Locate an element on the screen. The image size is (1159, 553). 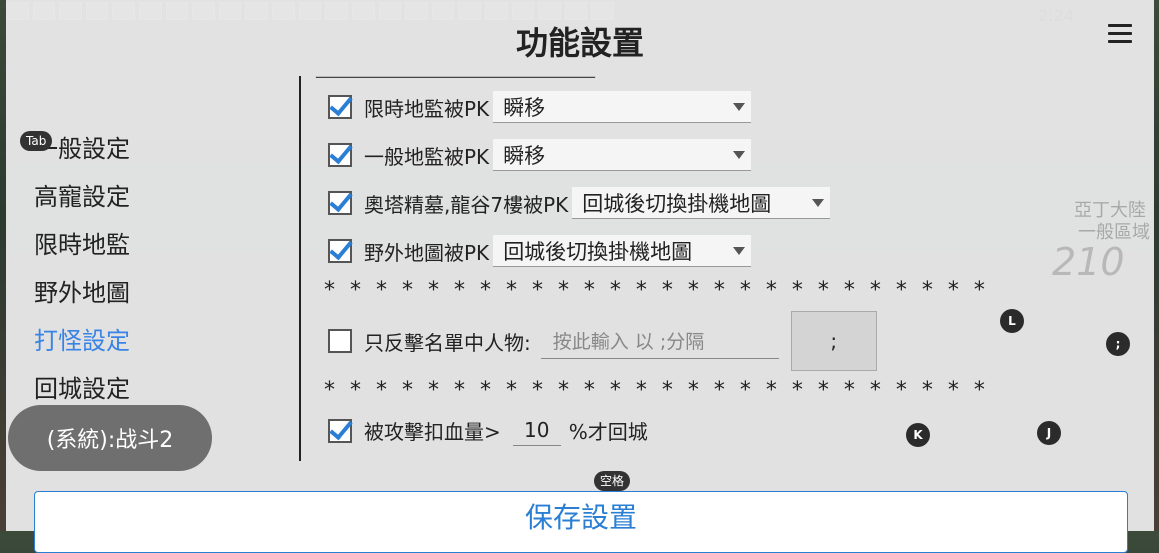
sidebar-item-pet: 高寵設定 is located at coordinates (164, 200).